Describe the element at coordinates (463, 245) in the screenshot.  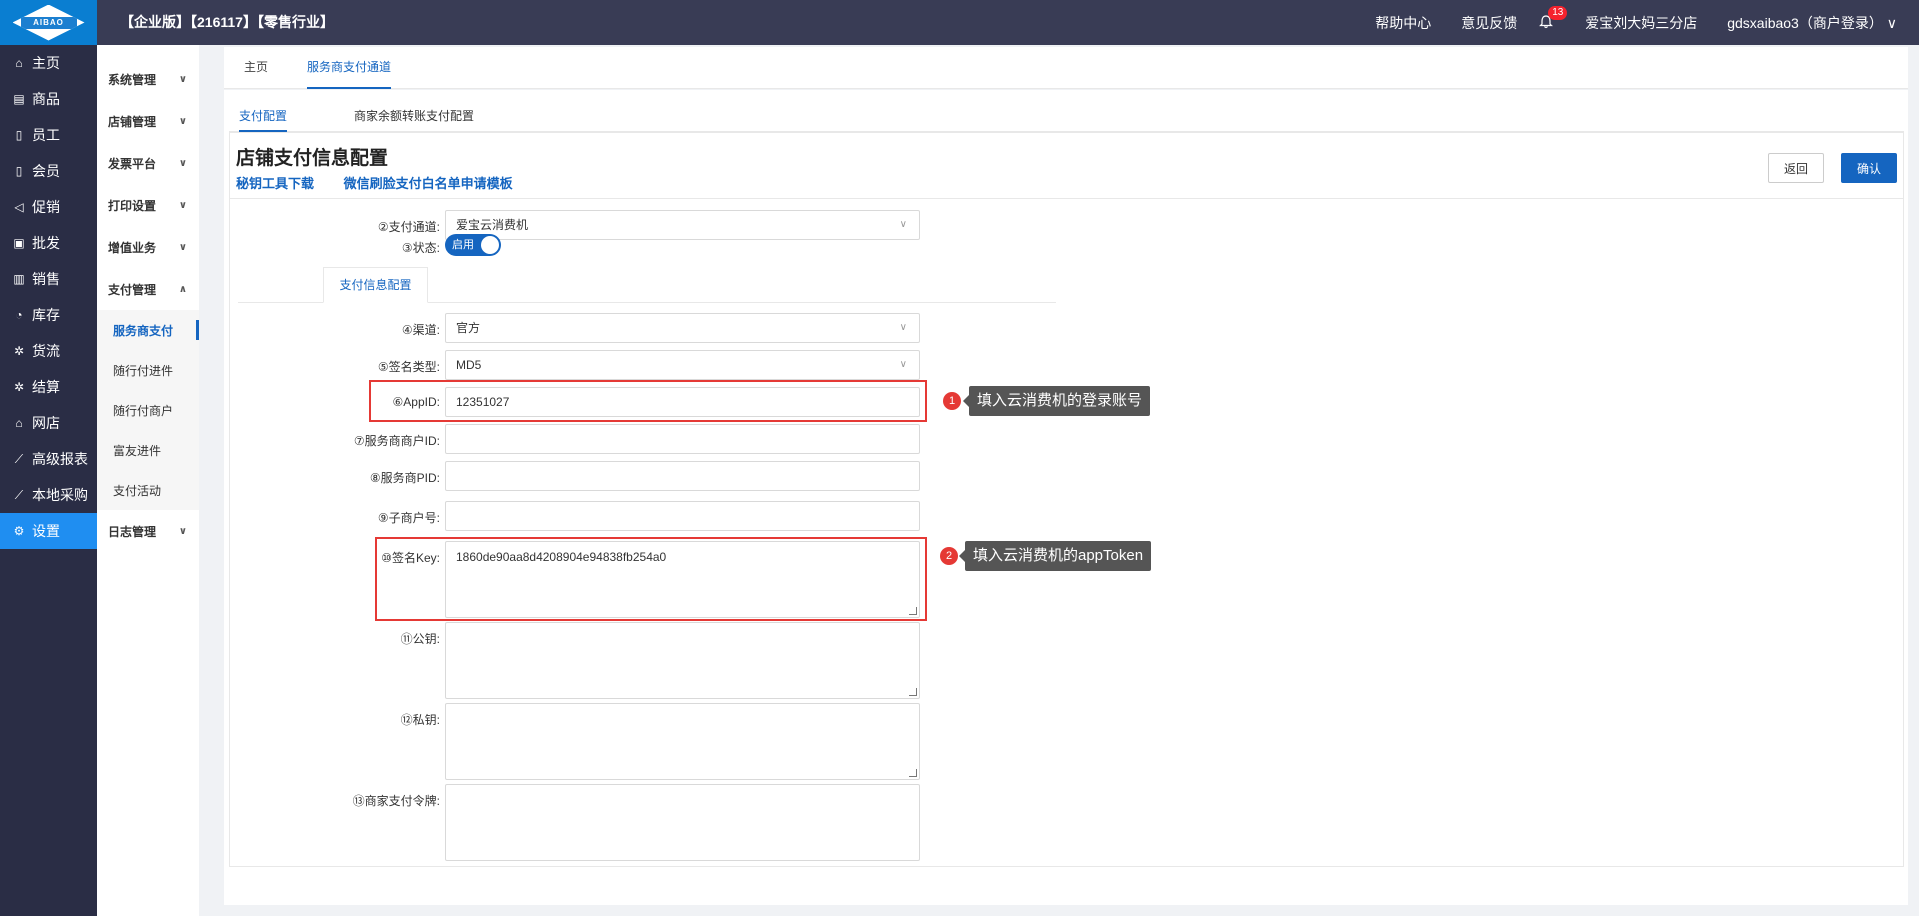
I see `toggle-text: 启用` at that location.